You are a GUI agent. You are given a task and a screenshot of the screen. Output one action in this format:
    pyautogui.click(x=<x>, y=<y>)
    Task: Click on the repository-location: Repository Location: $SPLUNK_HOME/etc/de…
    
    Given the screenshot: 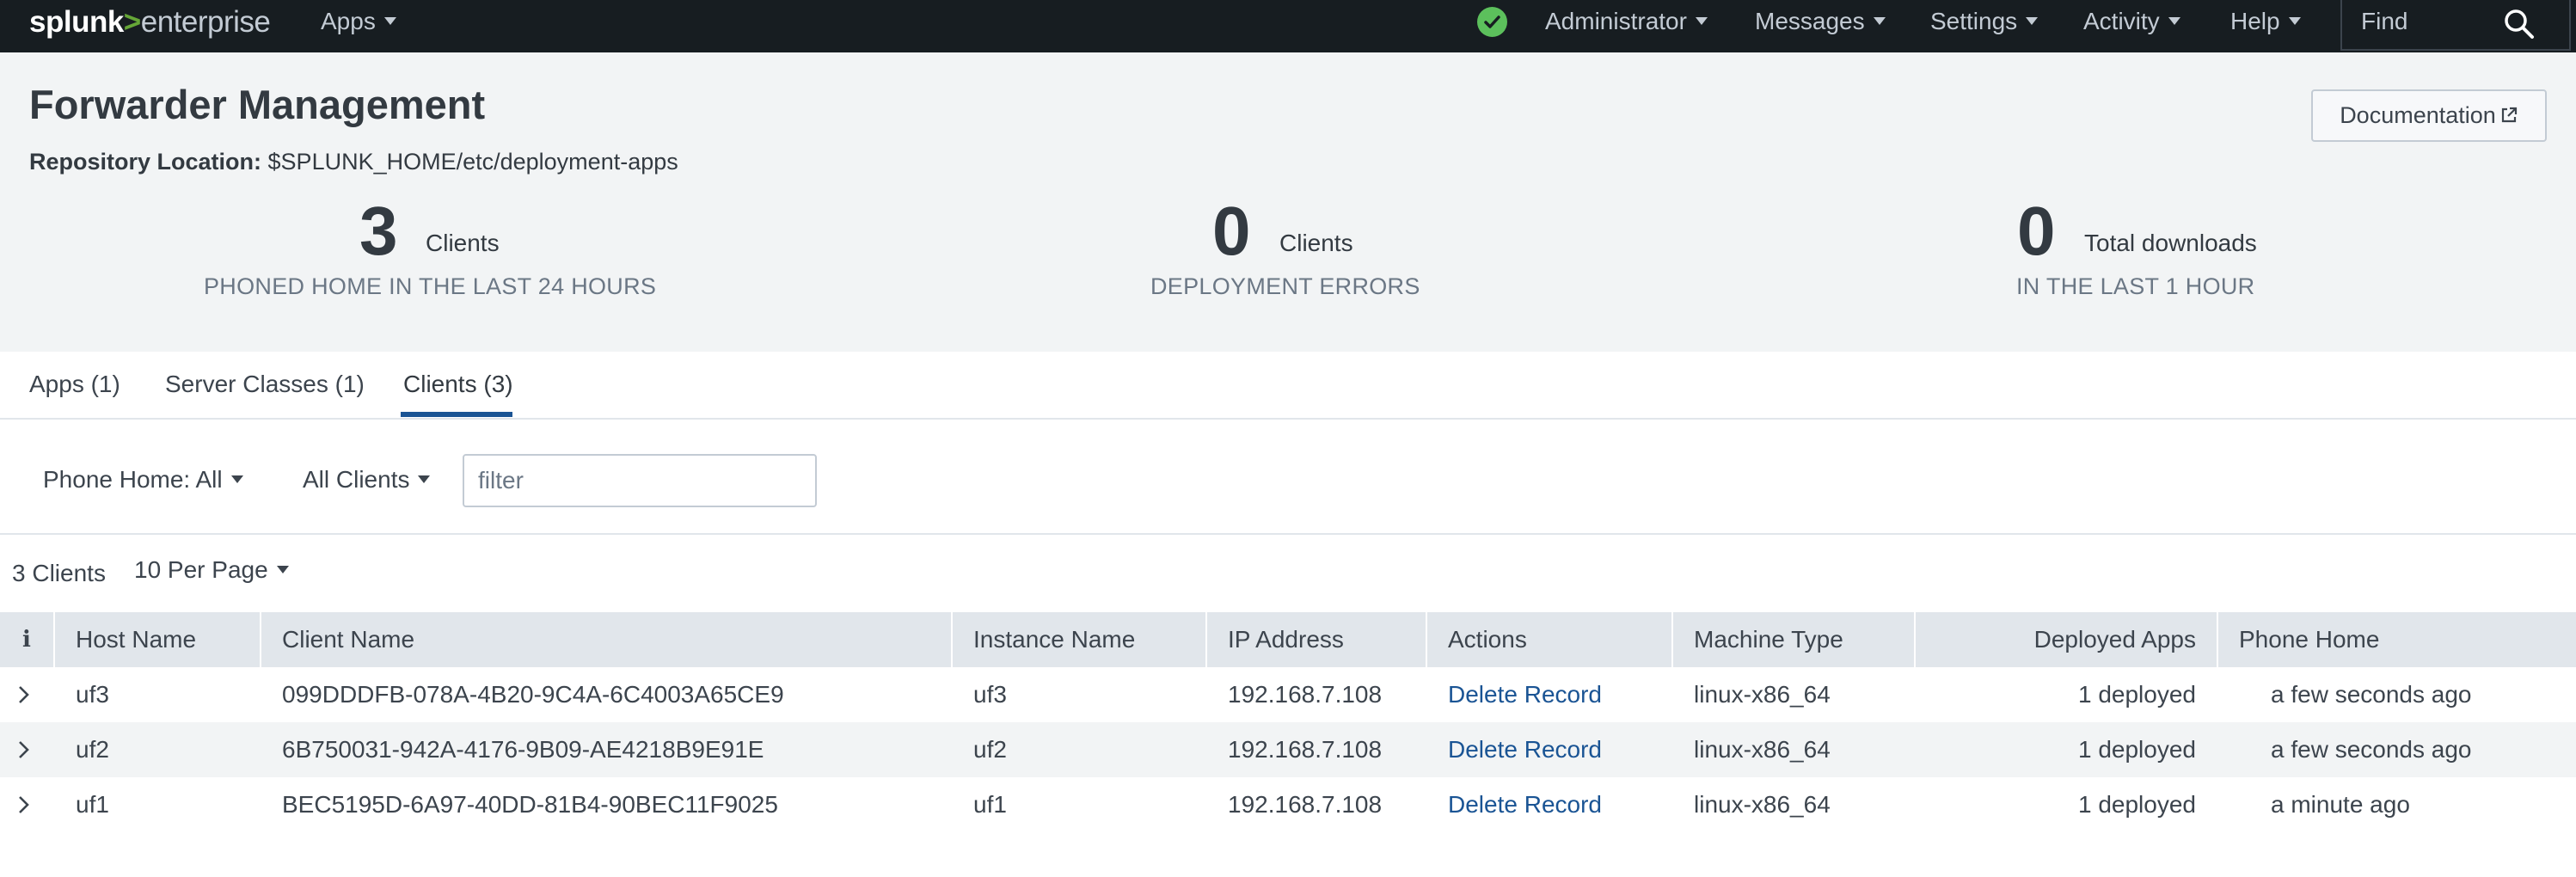 What is the action you would take?
    pyautogui.click(x=354, y=162)
    